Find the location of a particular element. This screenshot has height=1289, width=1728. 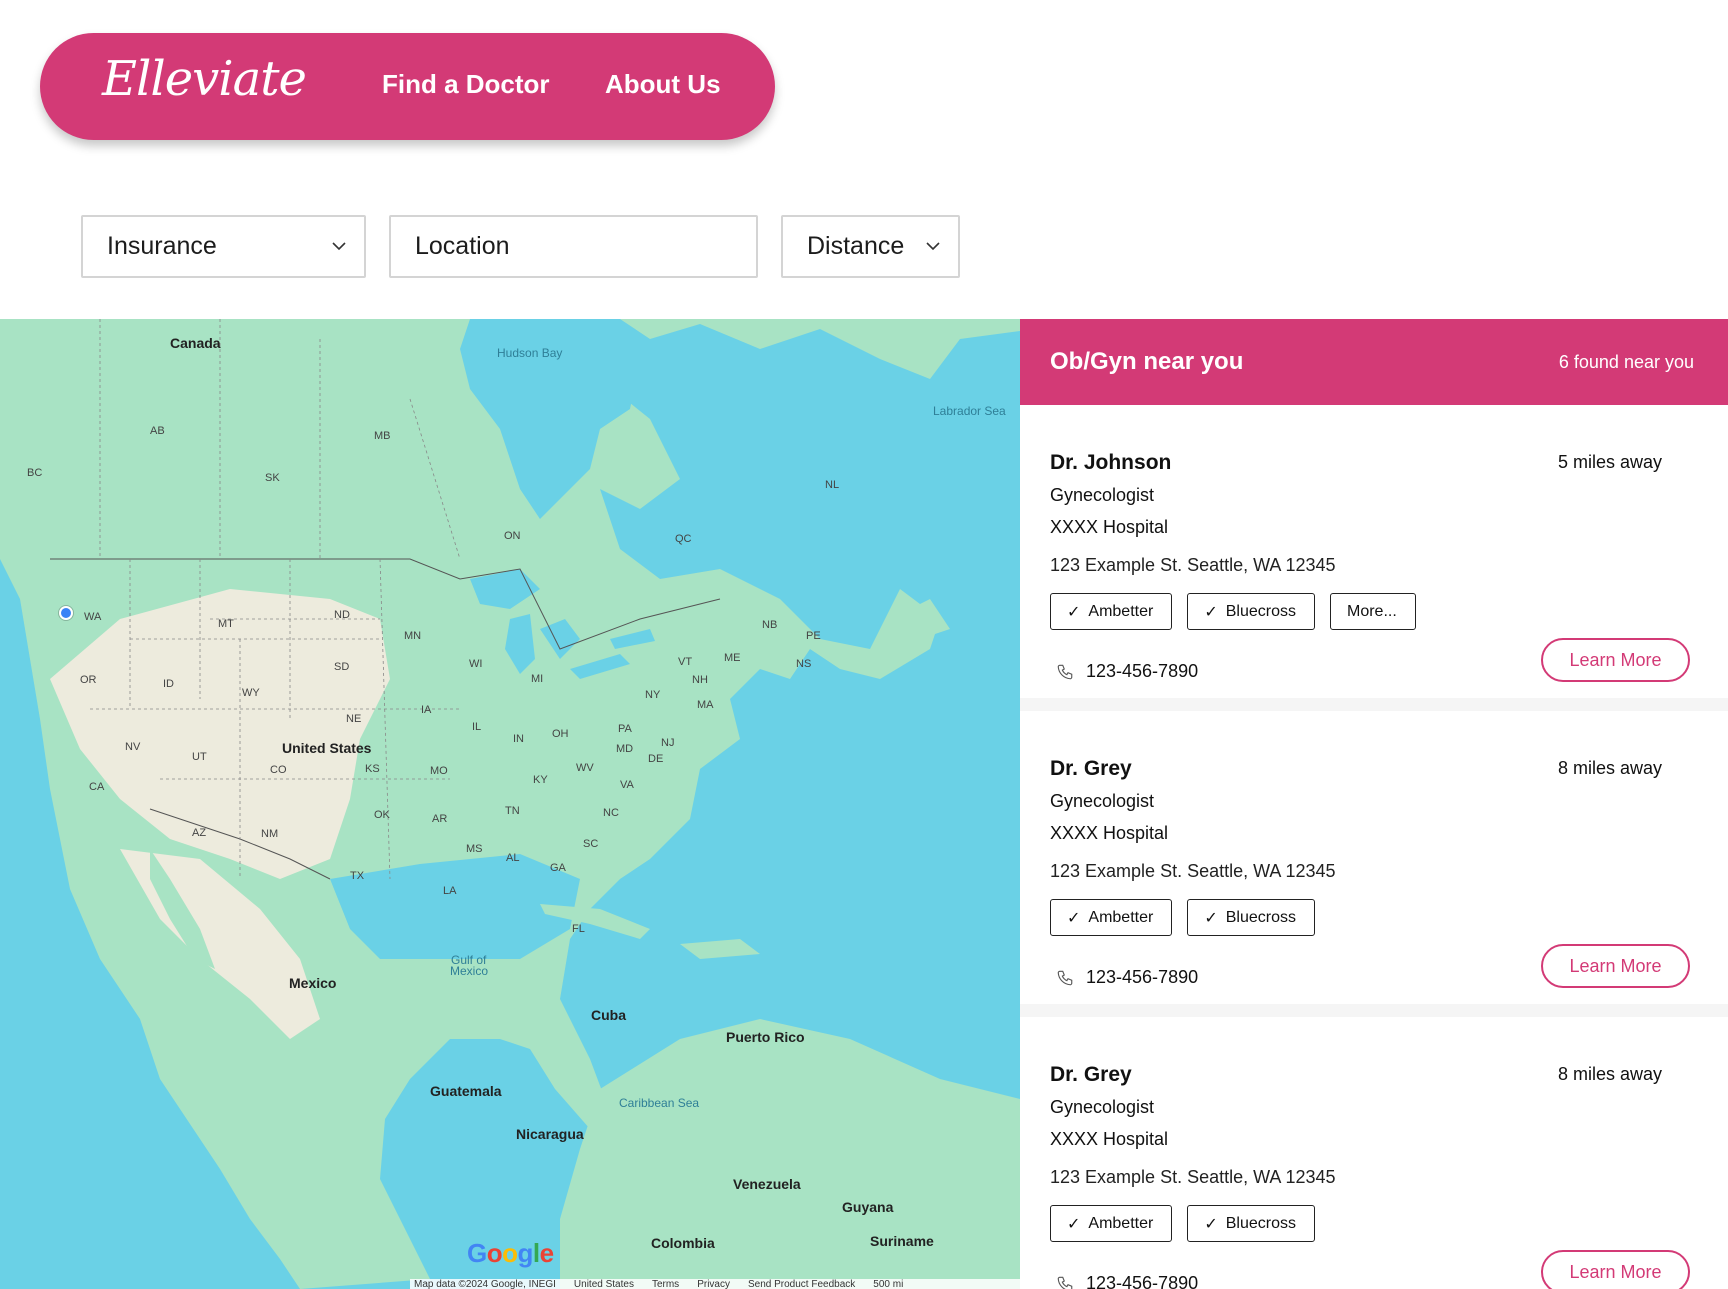

map-label-nv: NV is located at coordinates (133, 747).